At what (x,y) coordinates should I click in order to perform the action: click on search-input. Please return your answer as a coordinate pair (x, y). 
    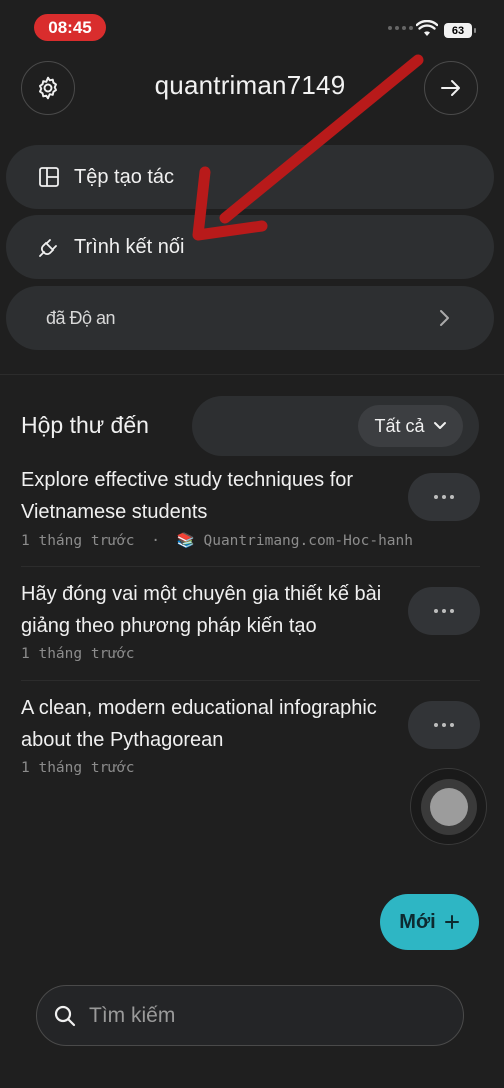
    Looking at the image, I should click on (259, 1015).